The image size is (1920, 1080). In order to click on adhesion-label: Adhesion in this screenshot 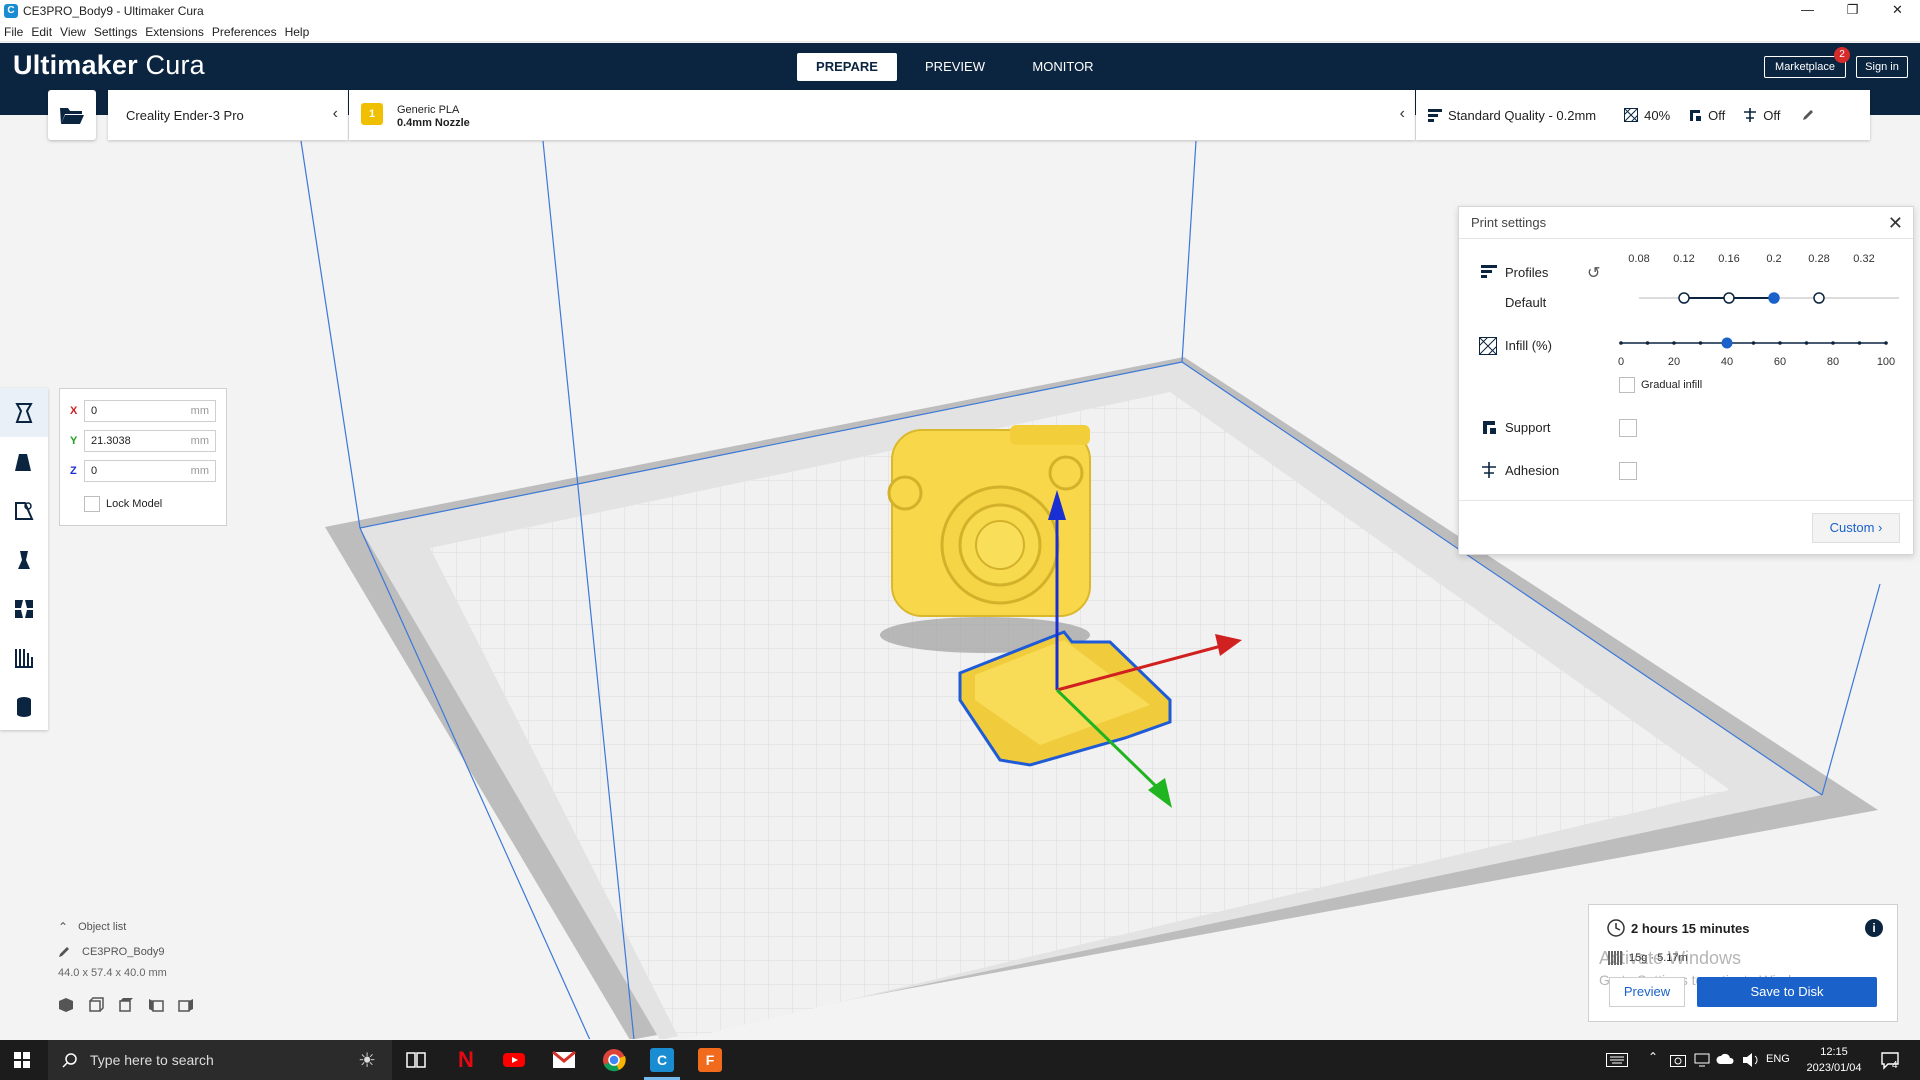, I will do `click(1532, 470)`.